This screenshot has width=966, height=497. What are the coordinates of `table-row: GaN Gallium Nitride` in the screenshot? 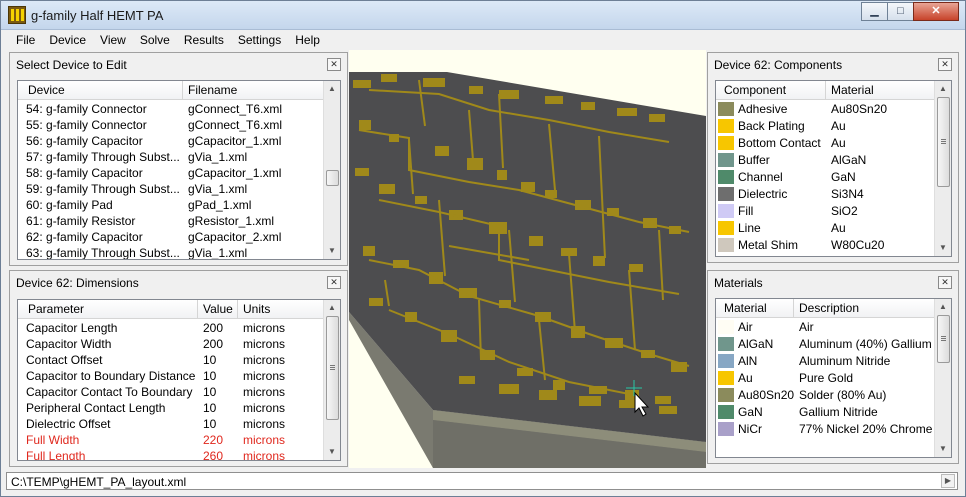 It's located at (825, 412).